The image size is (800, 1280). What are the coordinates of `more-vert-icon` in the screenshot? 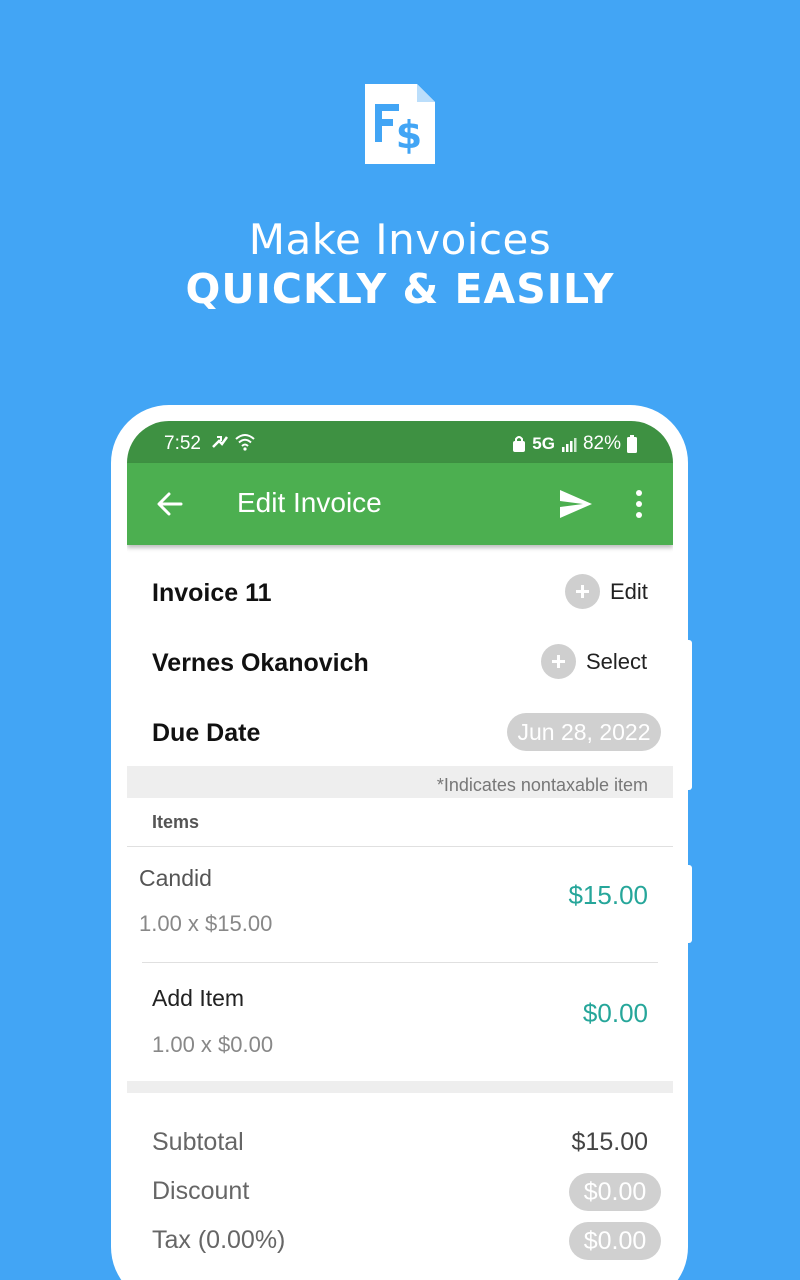 It's located at (639, 504).